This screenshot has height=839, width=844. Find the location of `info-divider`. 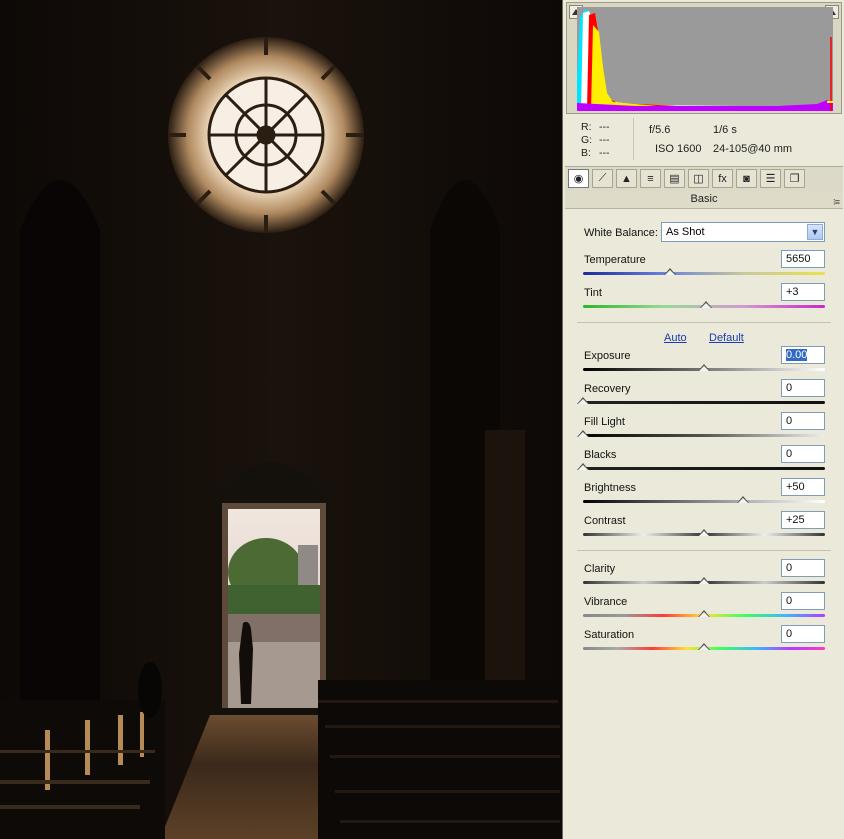

info-divider is located at coordinates (633, 139).